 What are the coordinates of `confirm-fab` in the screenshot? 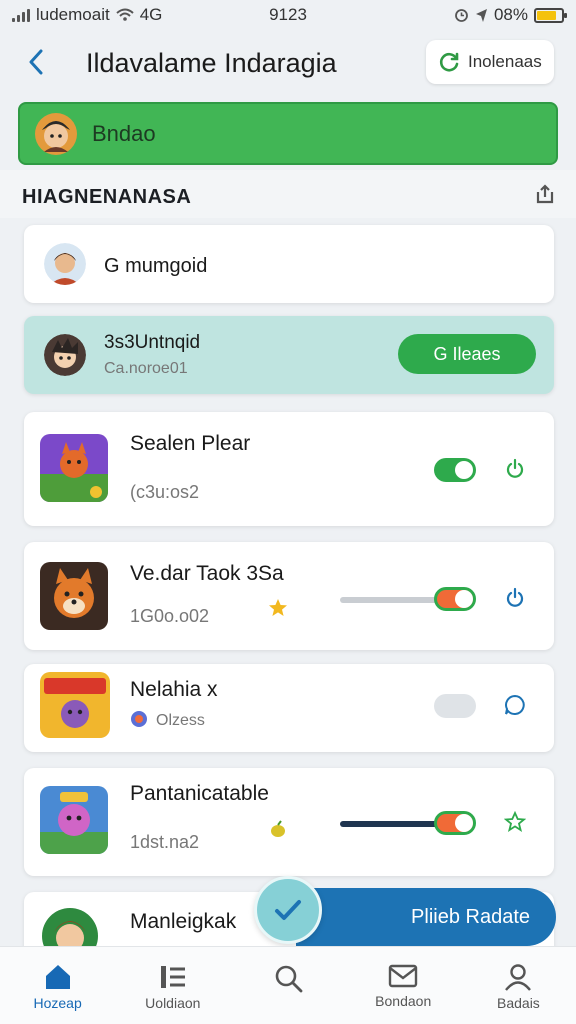 It's located at (288, 910).